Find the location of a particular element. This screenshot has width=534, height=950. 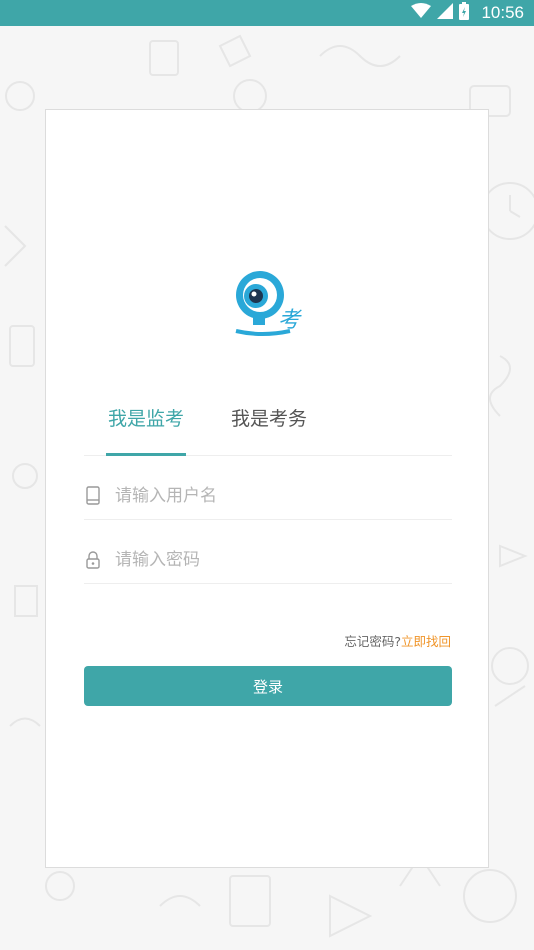

tab-proctor: 我是监考 is located at coordinates (146, 424).